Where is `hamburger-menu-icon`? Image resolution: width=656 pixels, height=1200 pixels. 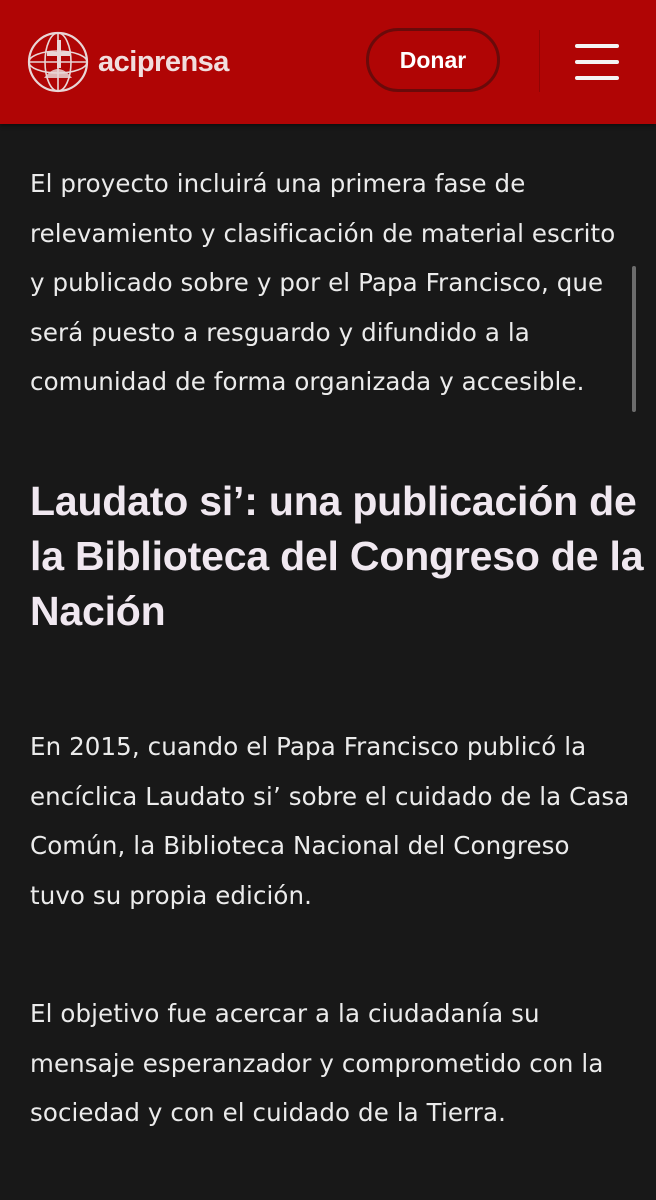 hamburger-menu-icon is located at coordinates (598, 62).